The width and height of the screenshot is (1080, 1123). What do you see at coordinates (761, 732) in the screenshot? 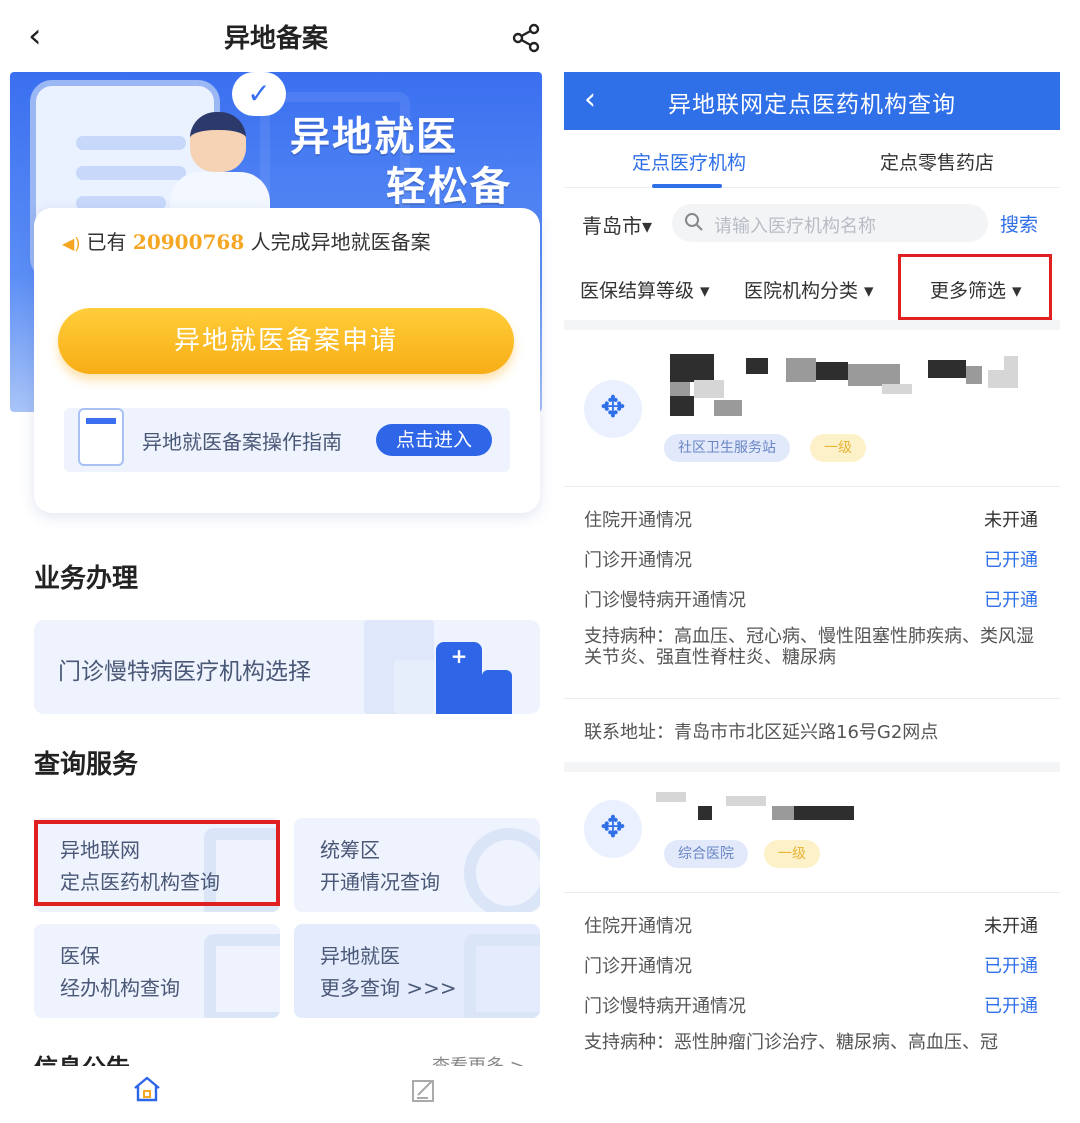
I see `contact-address: 联系地址：青岛市市北区延兴路16号G2网点` at bounding box center [761, 732].